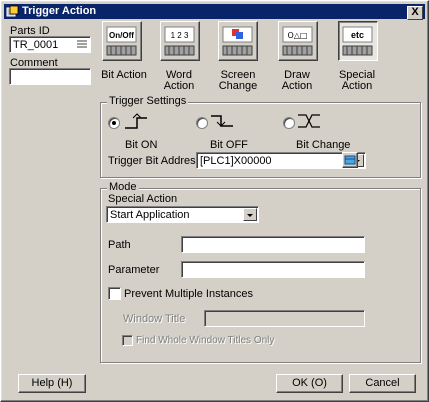 This screenshot has width=429, height=402. I want to click on special-action-dropdown: Start Application, so click(182, 214).